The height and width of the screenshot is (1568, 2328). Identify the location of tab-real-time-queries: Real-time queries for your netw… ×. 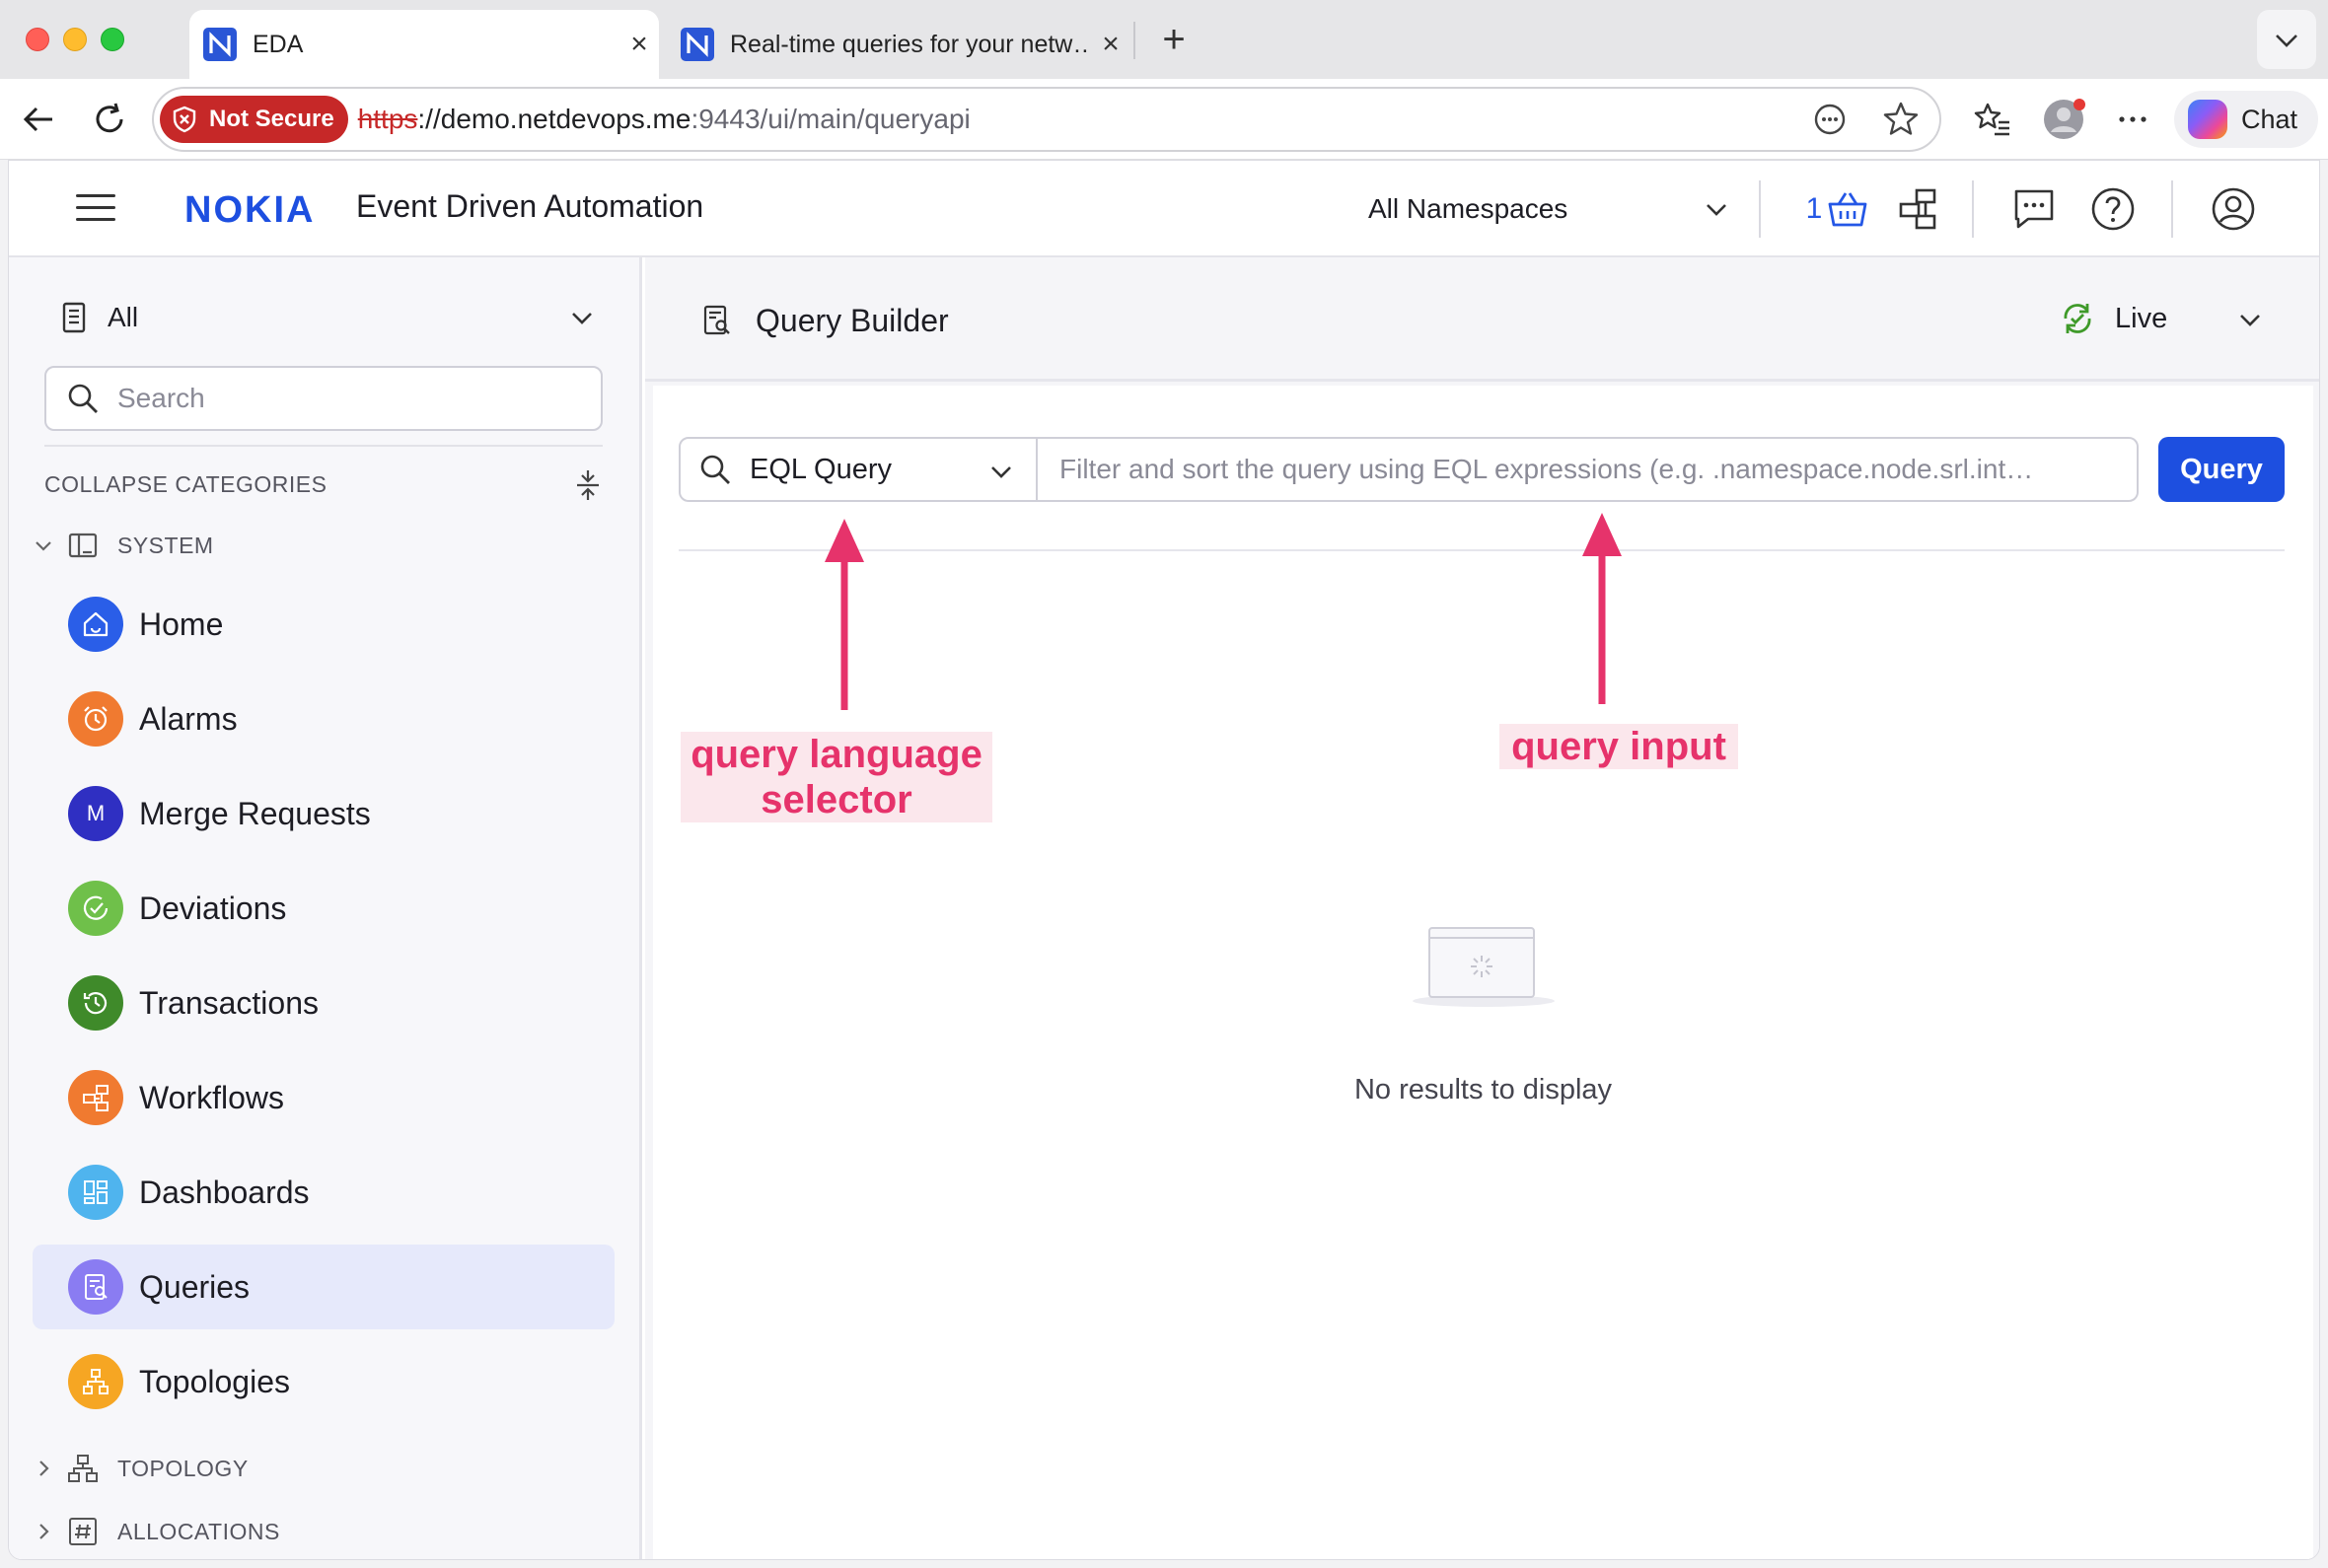
(898, 44).